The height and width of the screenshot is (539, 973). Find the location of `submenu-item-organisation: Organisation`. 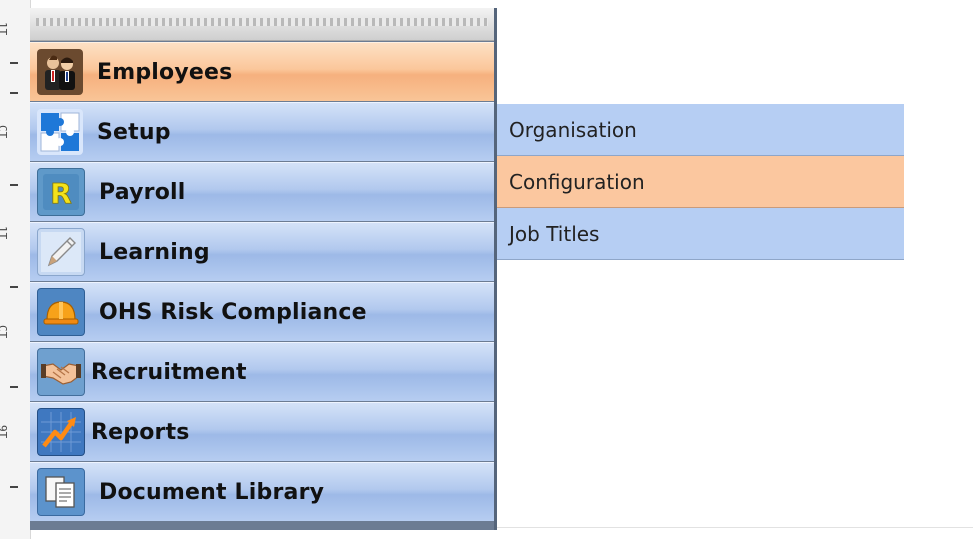

submenu-item-organisation: Organisation is located at coordinates (700, 130).